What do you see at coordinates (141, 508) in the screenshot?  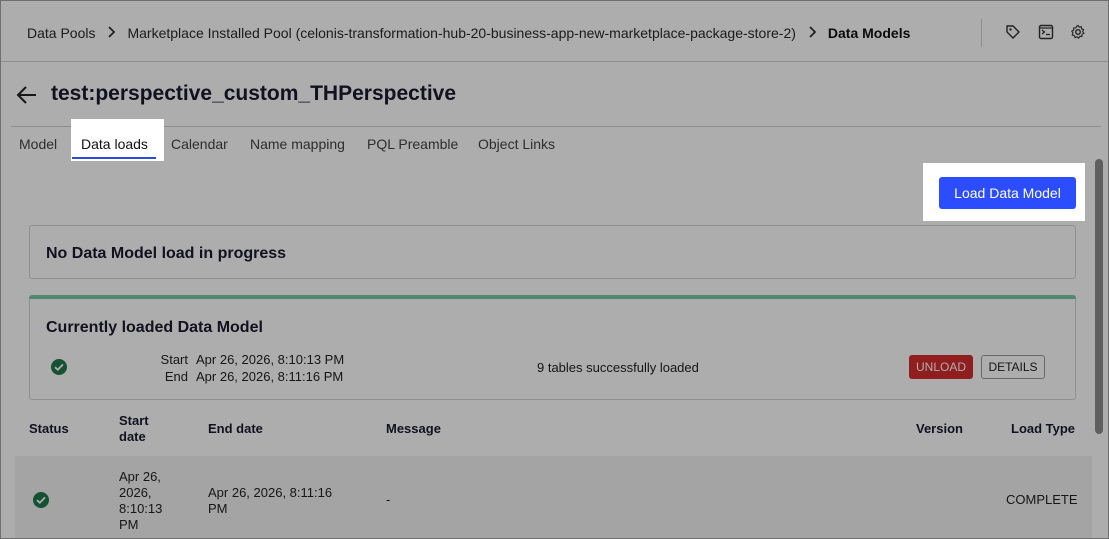 I see `row-start-line3: 8:10:13` at bounding box center [141, 508].